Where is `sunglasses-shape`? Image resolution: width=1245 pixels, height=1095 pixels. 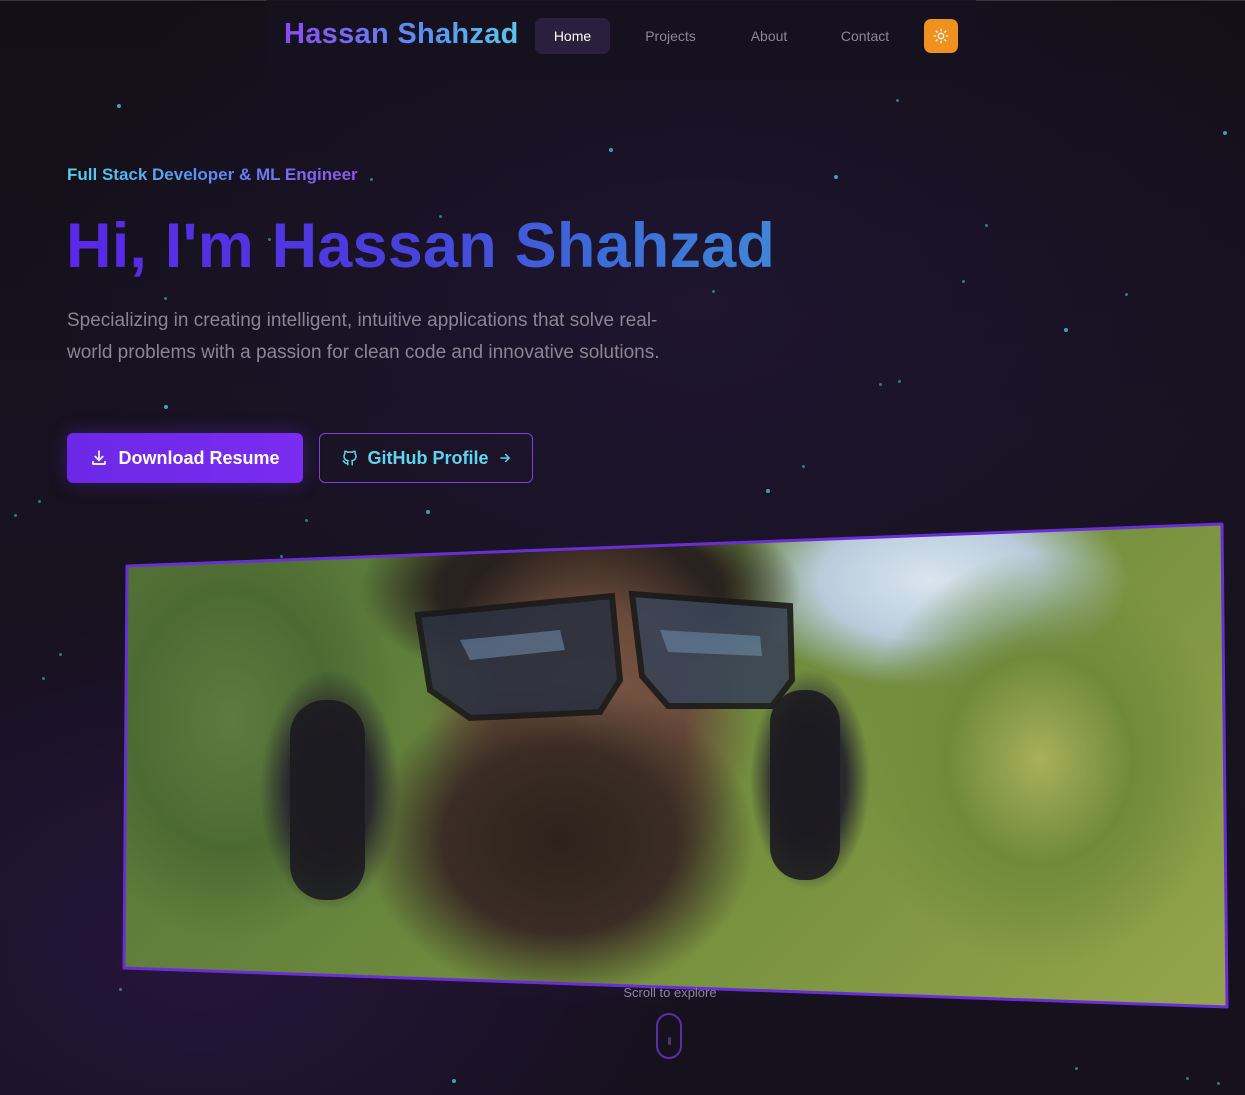
sunglasses-shape is located at coordinates (605, 656).